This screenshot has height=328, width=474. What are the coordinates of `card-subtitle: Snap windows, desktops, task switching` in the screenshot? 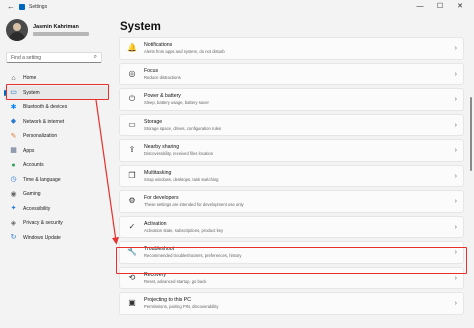 It's located at (181, 179).